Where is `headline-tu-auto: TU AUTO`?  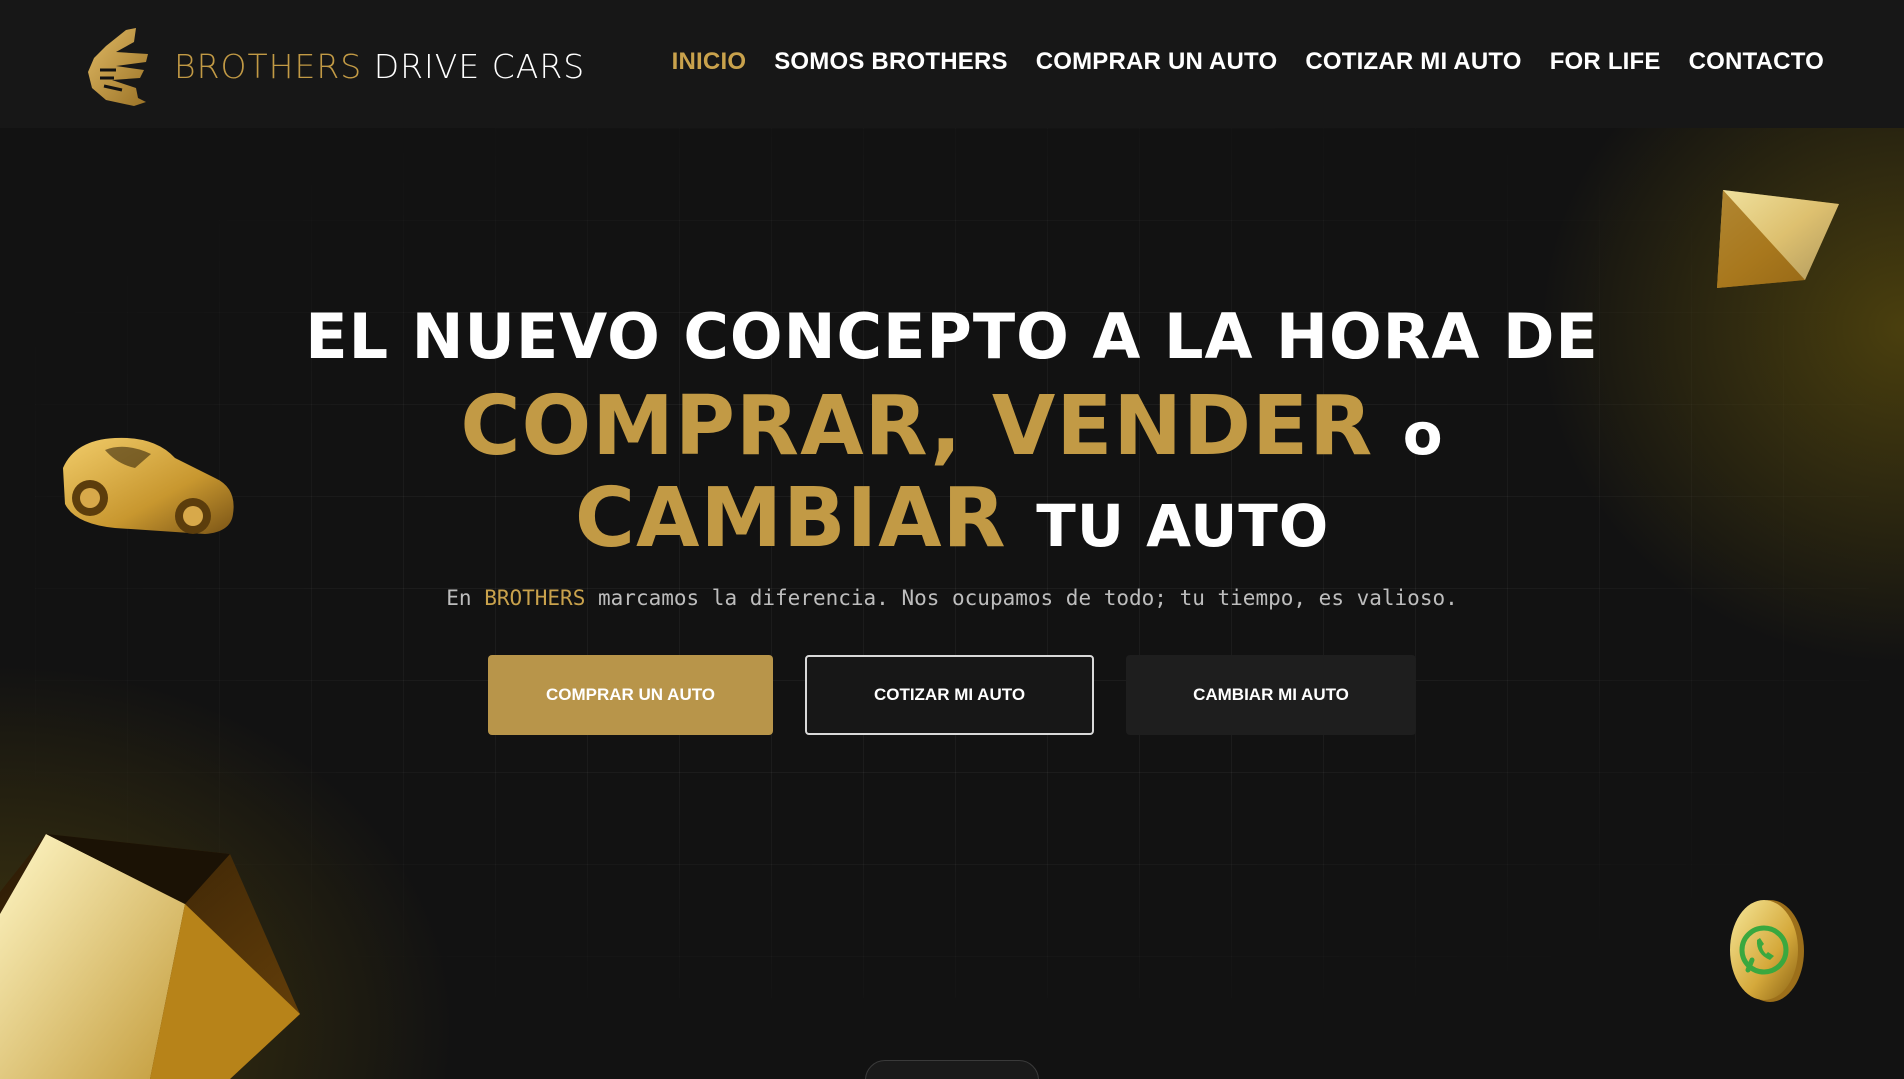 headline-tu-auto: TU AUTO is located at coordinates (1183, 526).